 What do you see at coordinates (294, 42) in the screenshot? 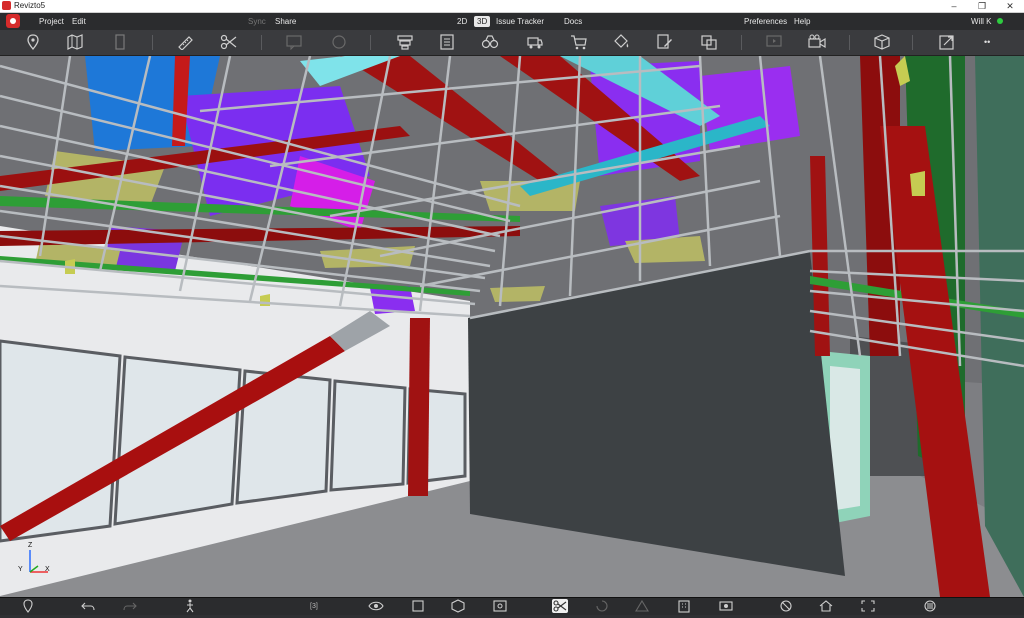
I see `comment-icon` at bounding box center [294, 42].